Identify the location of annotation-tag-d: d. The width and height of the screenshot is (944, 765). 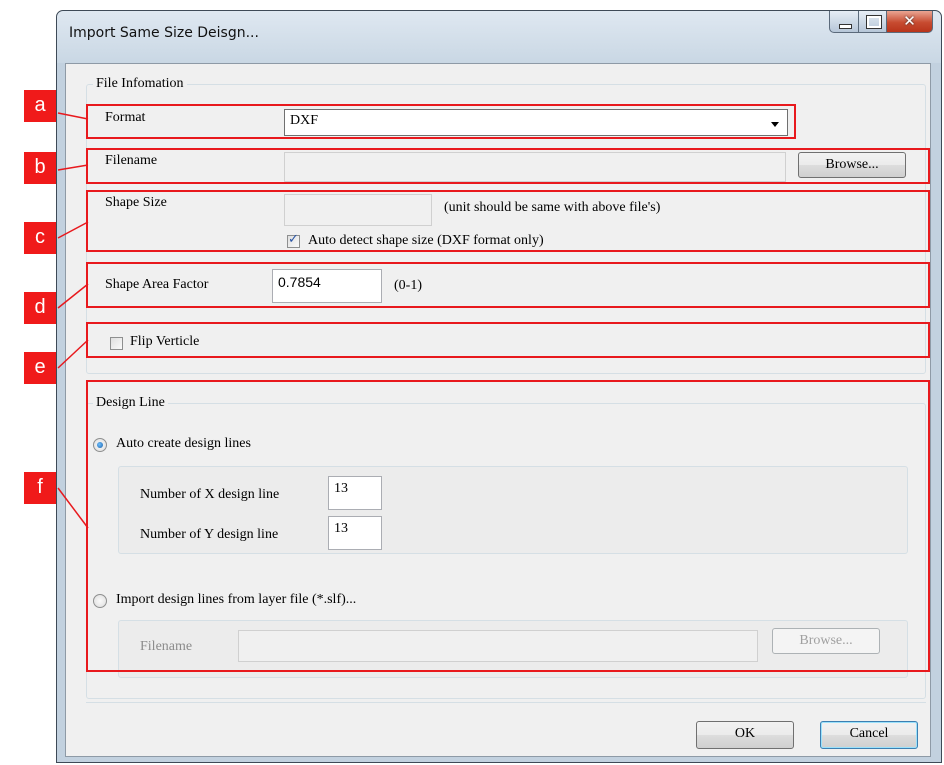
(40, 308).